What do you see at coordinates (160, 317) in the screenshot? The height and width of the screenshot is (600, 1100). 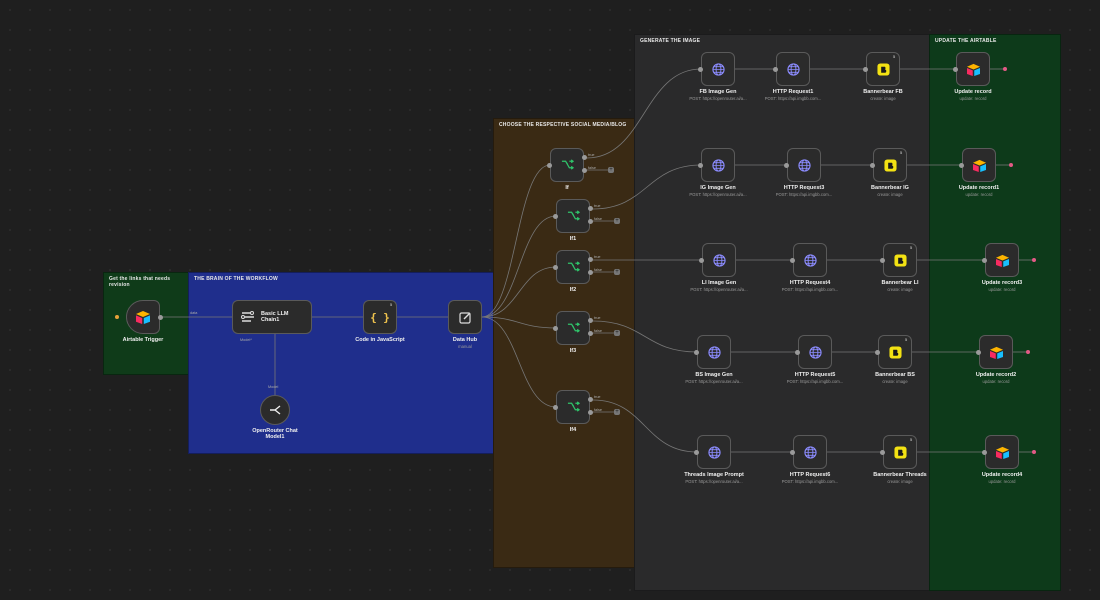 I see `trigger-output-port` at bounding box center [160, 317].